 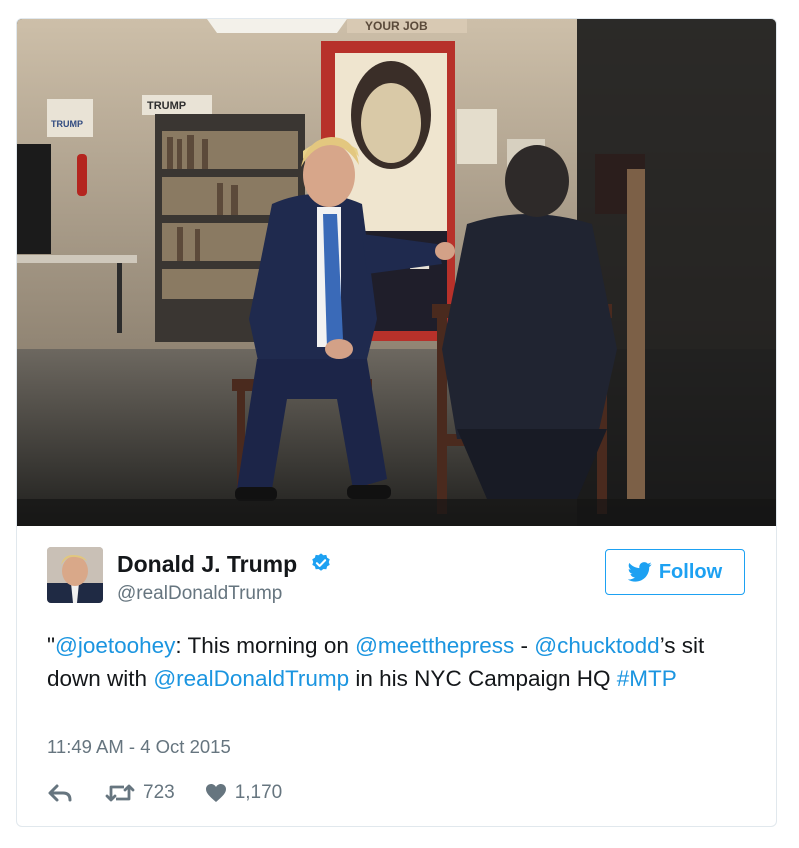 I want to click on reply-button, so click(x=60, y=793).